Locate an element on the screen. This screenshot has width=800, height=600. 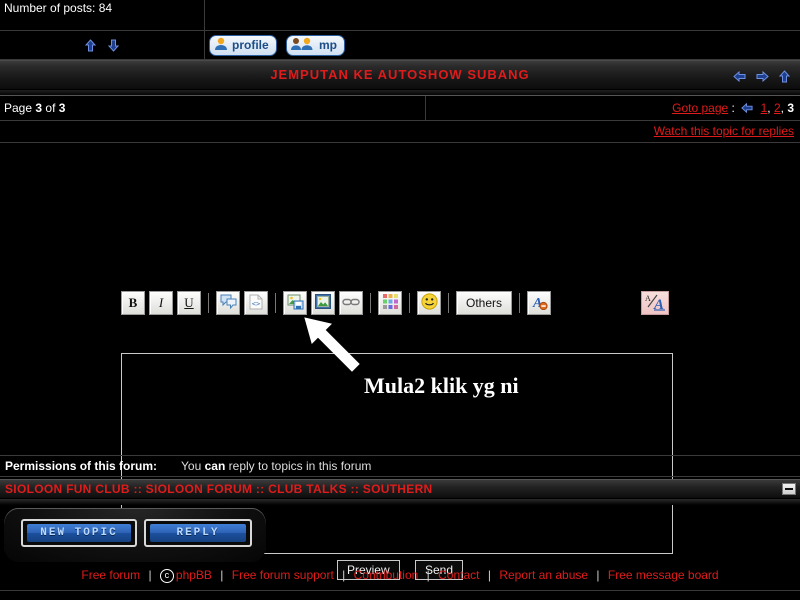
footer-link-free-forum: Free forum is located at coordinates (110, 575).